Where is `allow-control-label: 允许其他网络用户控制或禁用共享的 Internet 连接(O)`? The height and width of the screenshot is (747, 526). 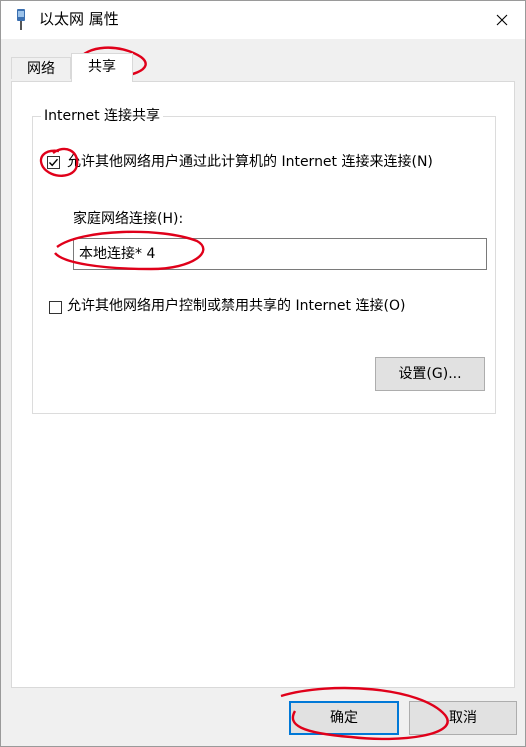 allow-control-label: 允许其他网络用户控制或禁用共享的 Internet 连接(O) is located at coordinates (236, 306).